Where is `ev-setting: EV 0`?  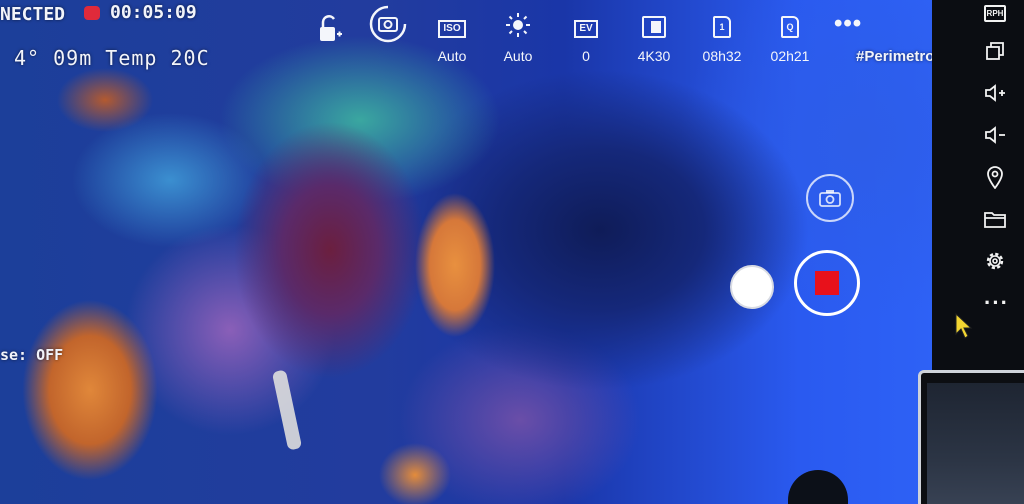 ev-setting: EV 0 is located at coordinates (586, 32).